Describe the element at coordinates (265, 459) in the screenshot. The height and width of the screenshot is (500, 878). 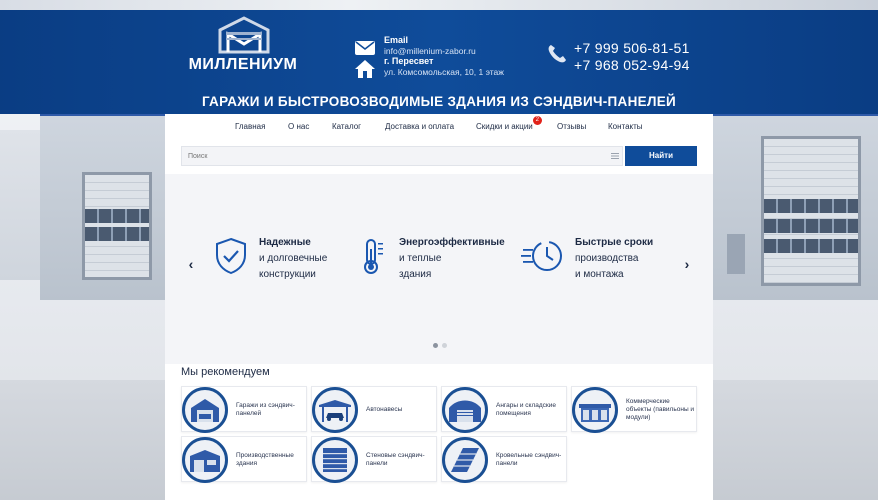
I see `card-industrial-label: Производственные здания` at that location.